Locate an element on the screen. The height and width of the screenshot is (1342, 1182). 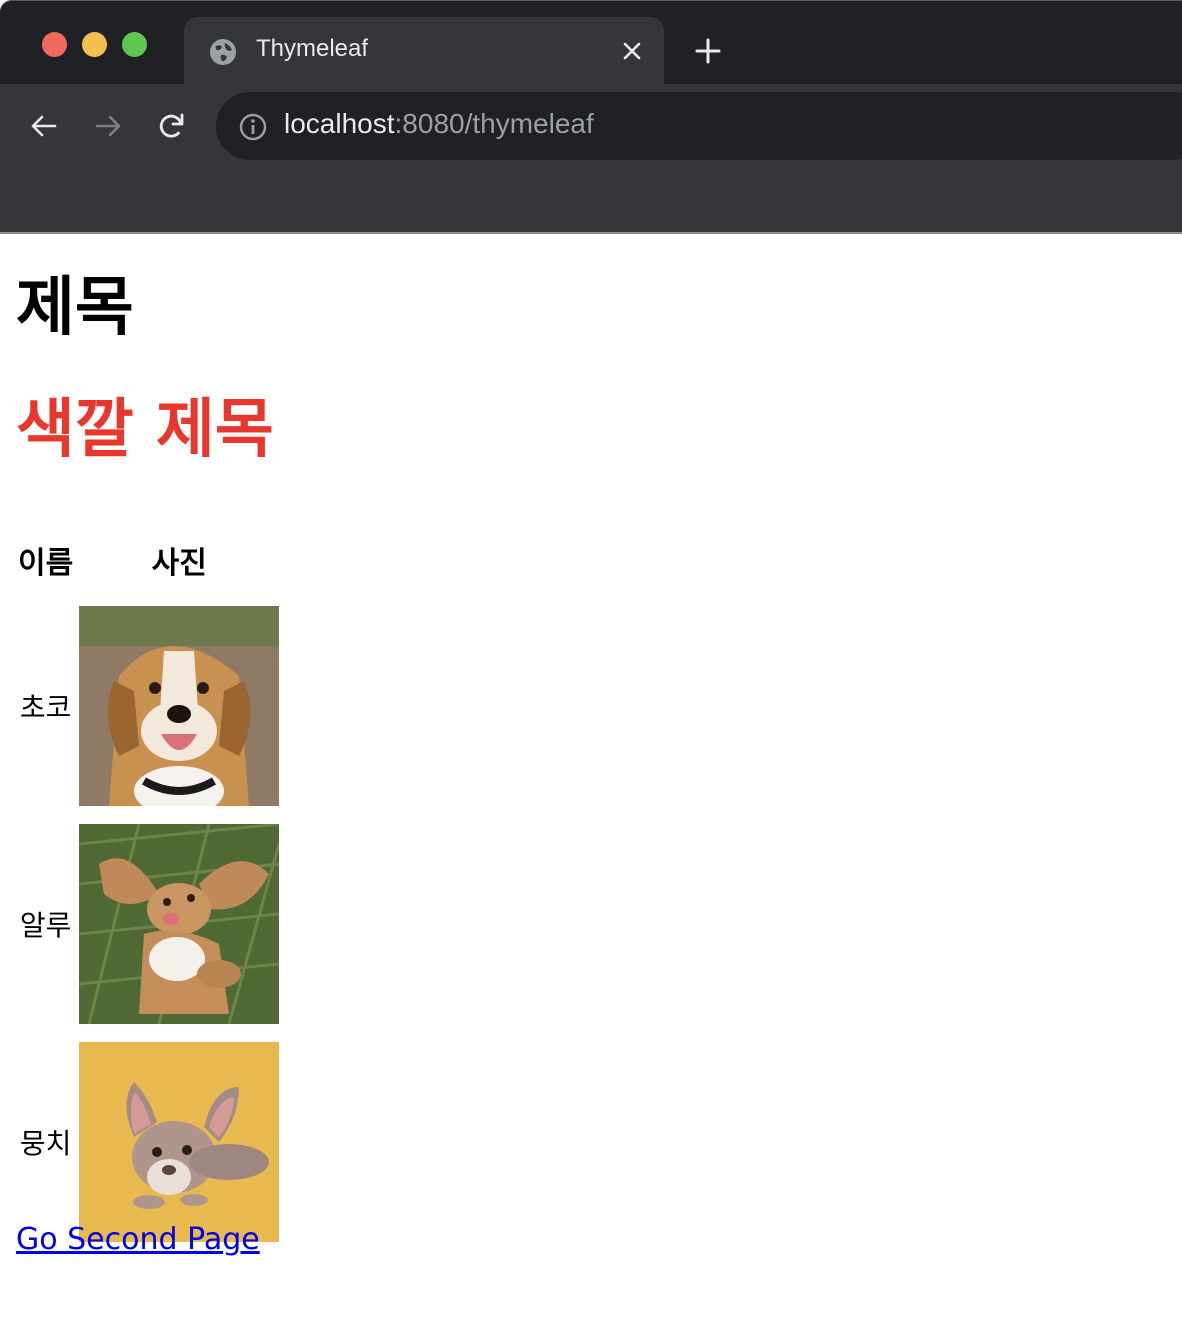
header-name: 이름 is located at coordinates (46, 563).